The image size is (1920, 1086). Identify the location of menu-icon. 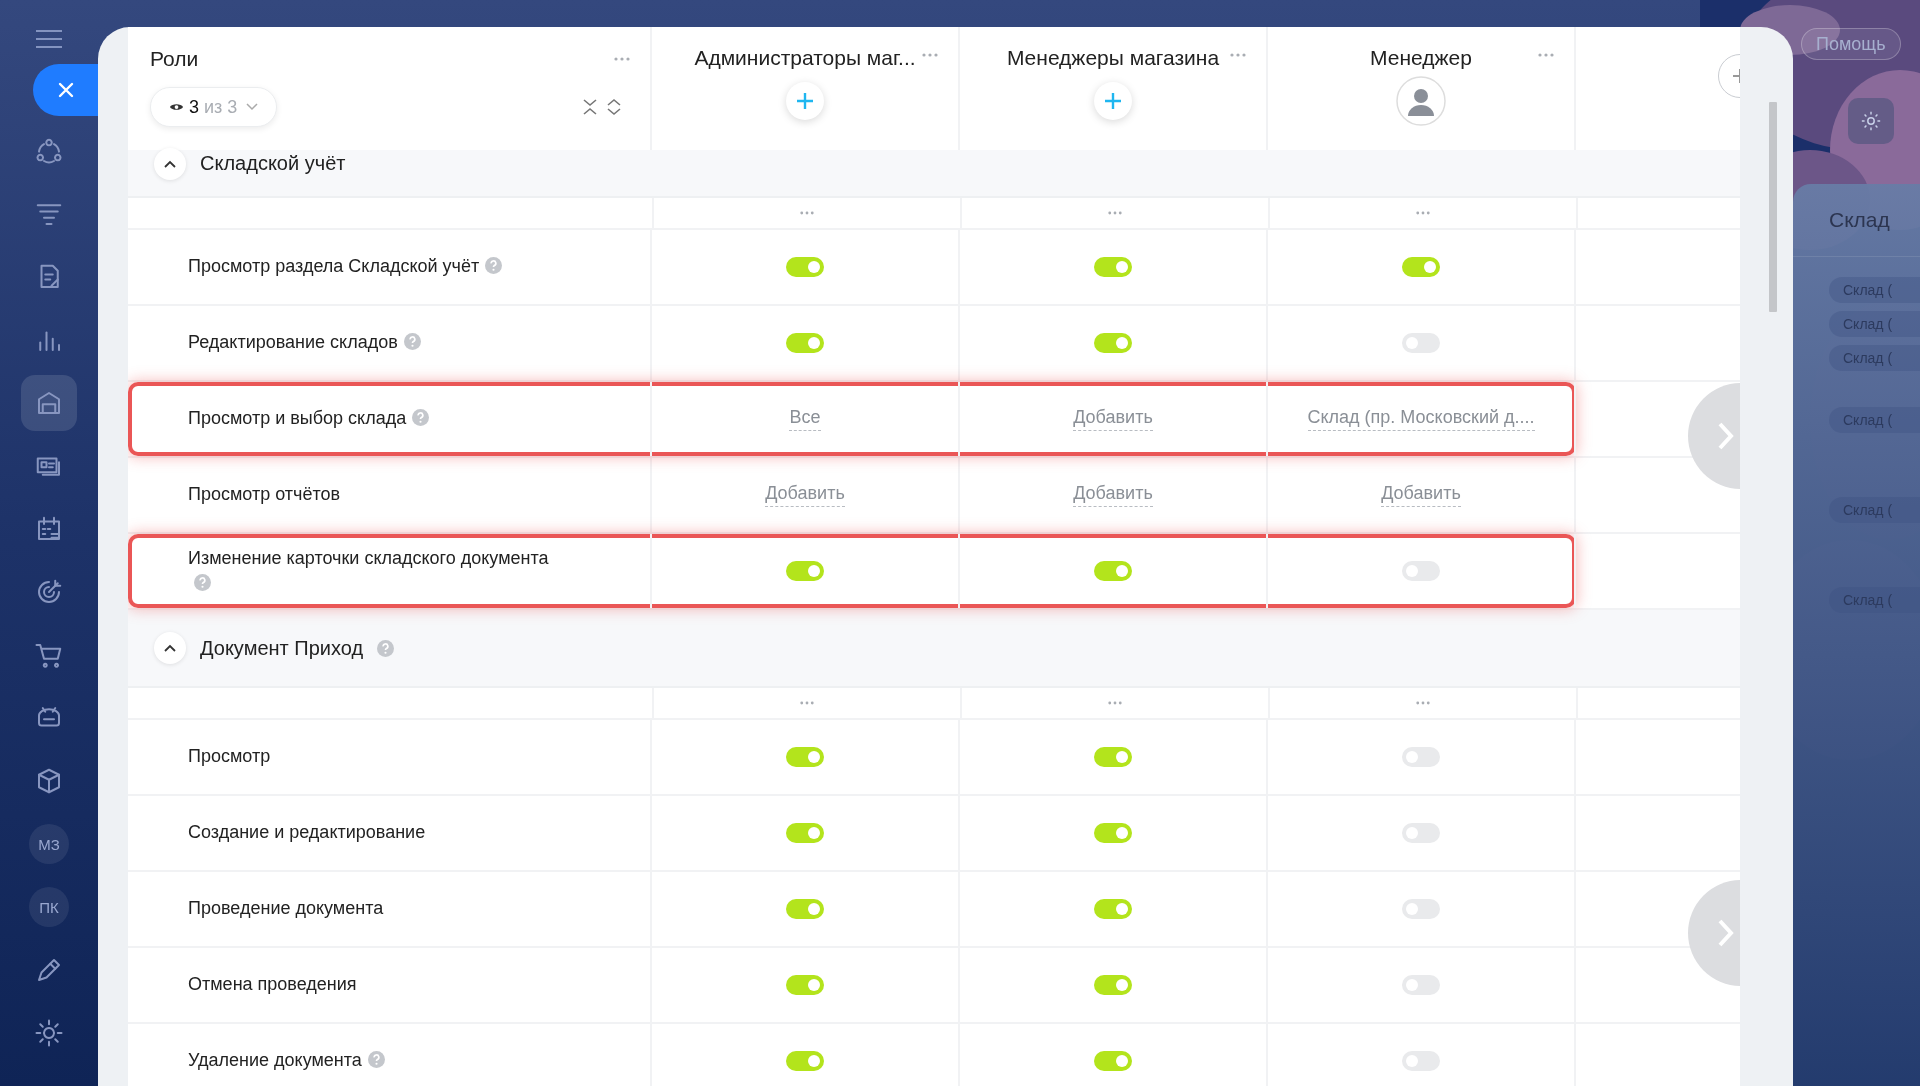
(49, 39).